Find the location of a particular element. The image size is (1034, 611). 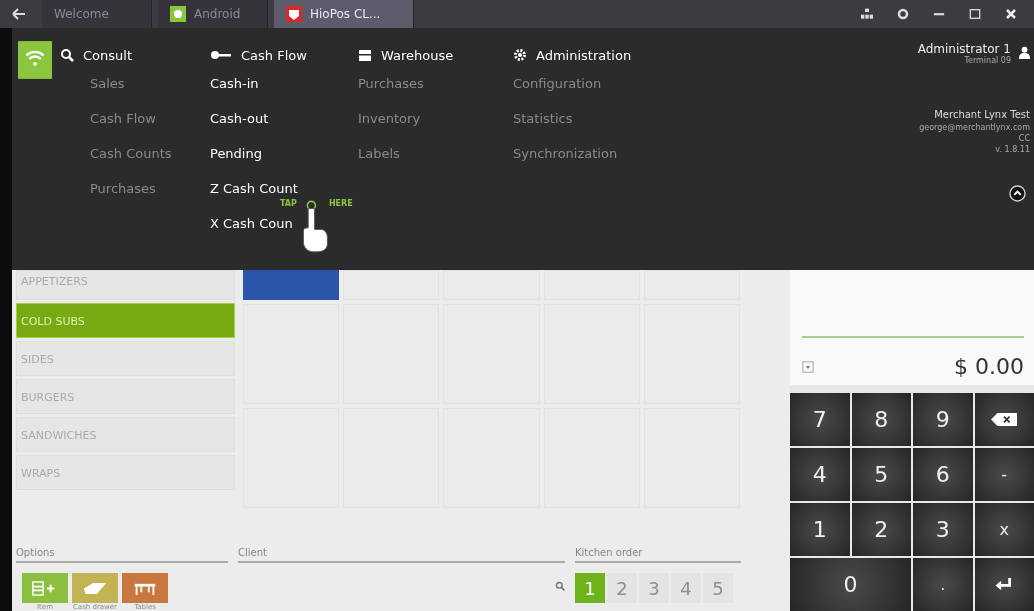

keypad-key: . is located at coordinates (943, 584).